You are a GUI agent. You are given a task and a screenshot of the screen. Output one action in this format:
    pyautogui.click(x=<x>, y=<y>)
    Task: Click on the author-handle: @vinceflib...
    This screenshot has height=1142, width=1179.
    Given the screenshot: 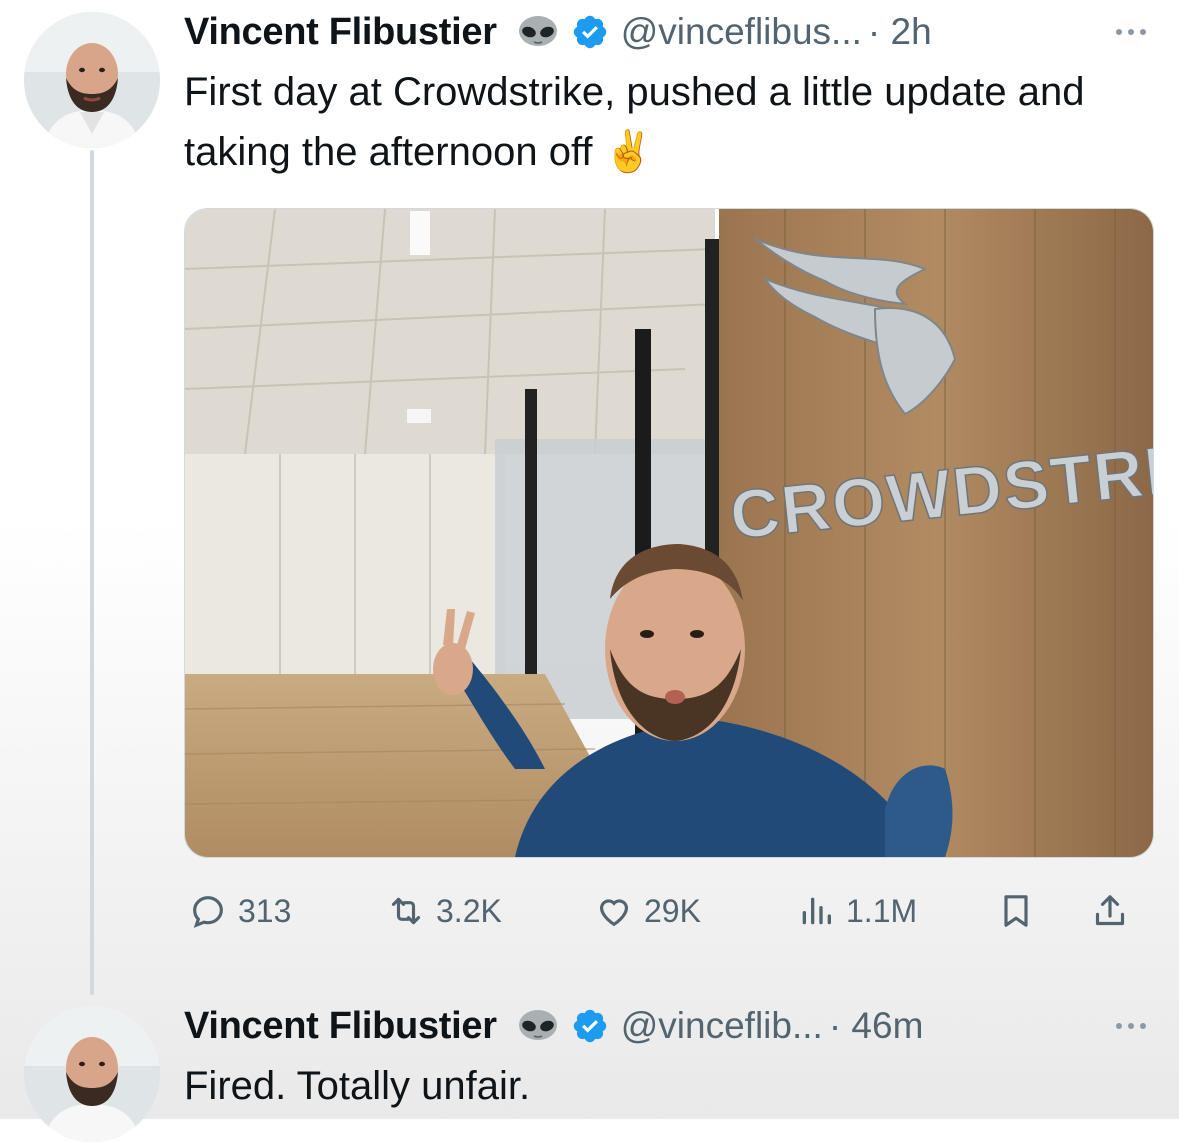 What is the action you would take?
    pyautogui.click(x=722, y=1026)
    